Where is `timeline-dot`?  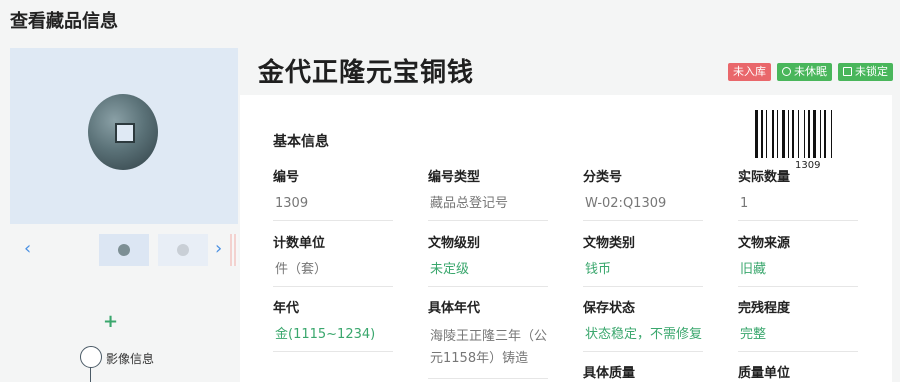
timeline-dot is located at coordinates (91, 357).